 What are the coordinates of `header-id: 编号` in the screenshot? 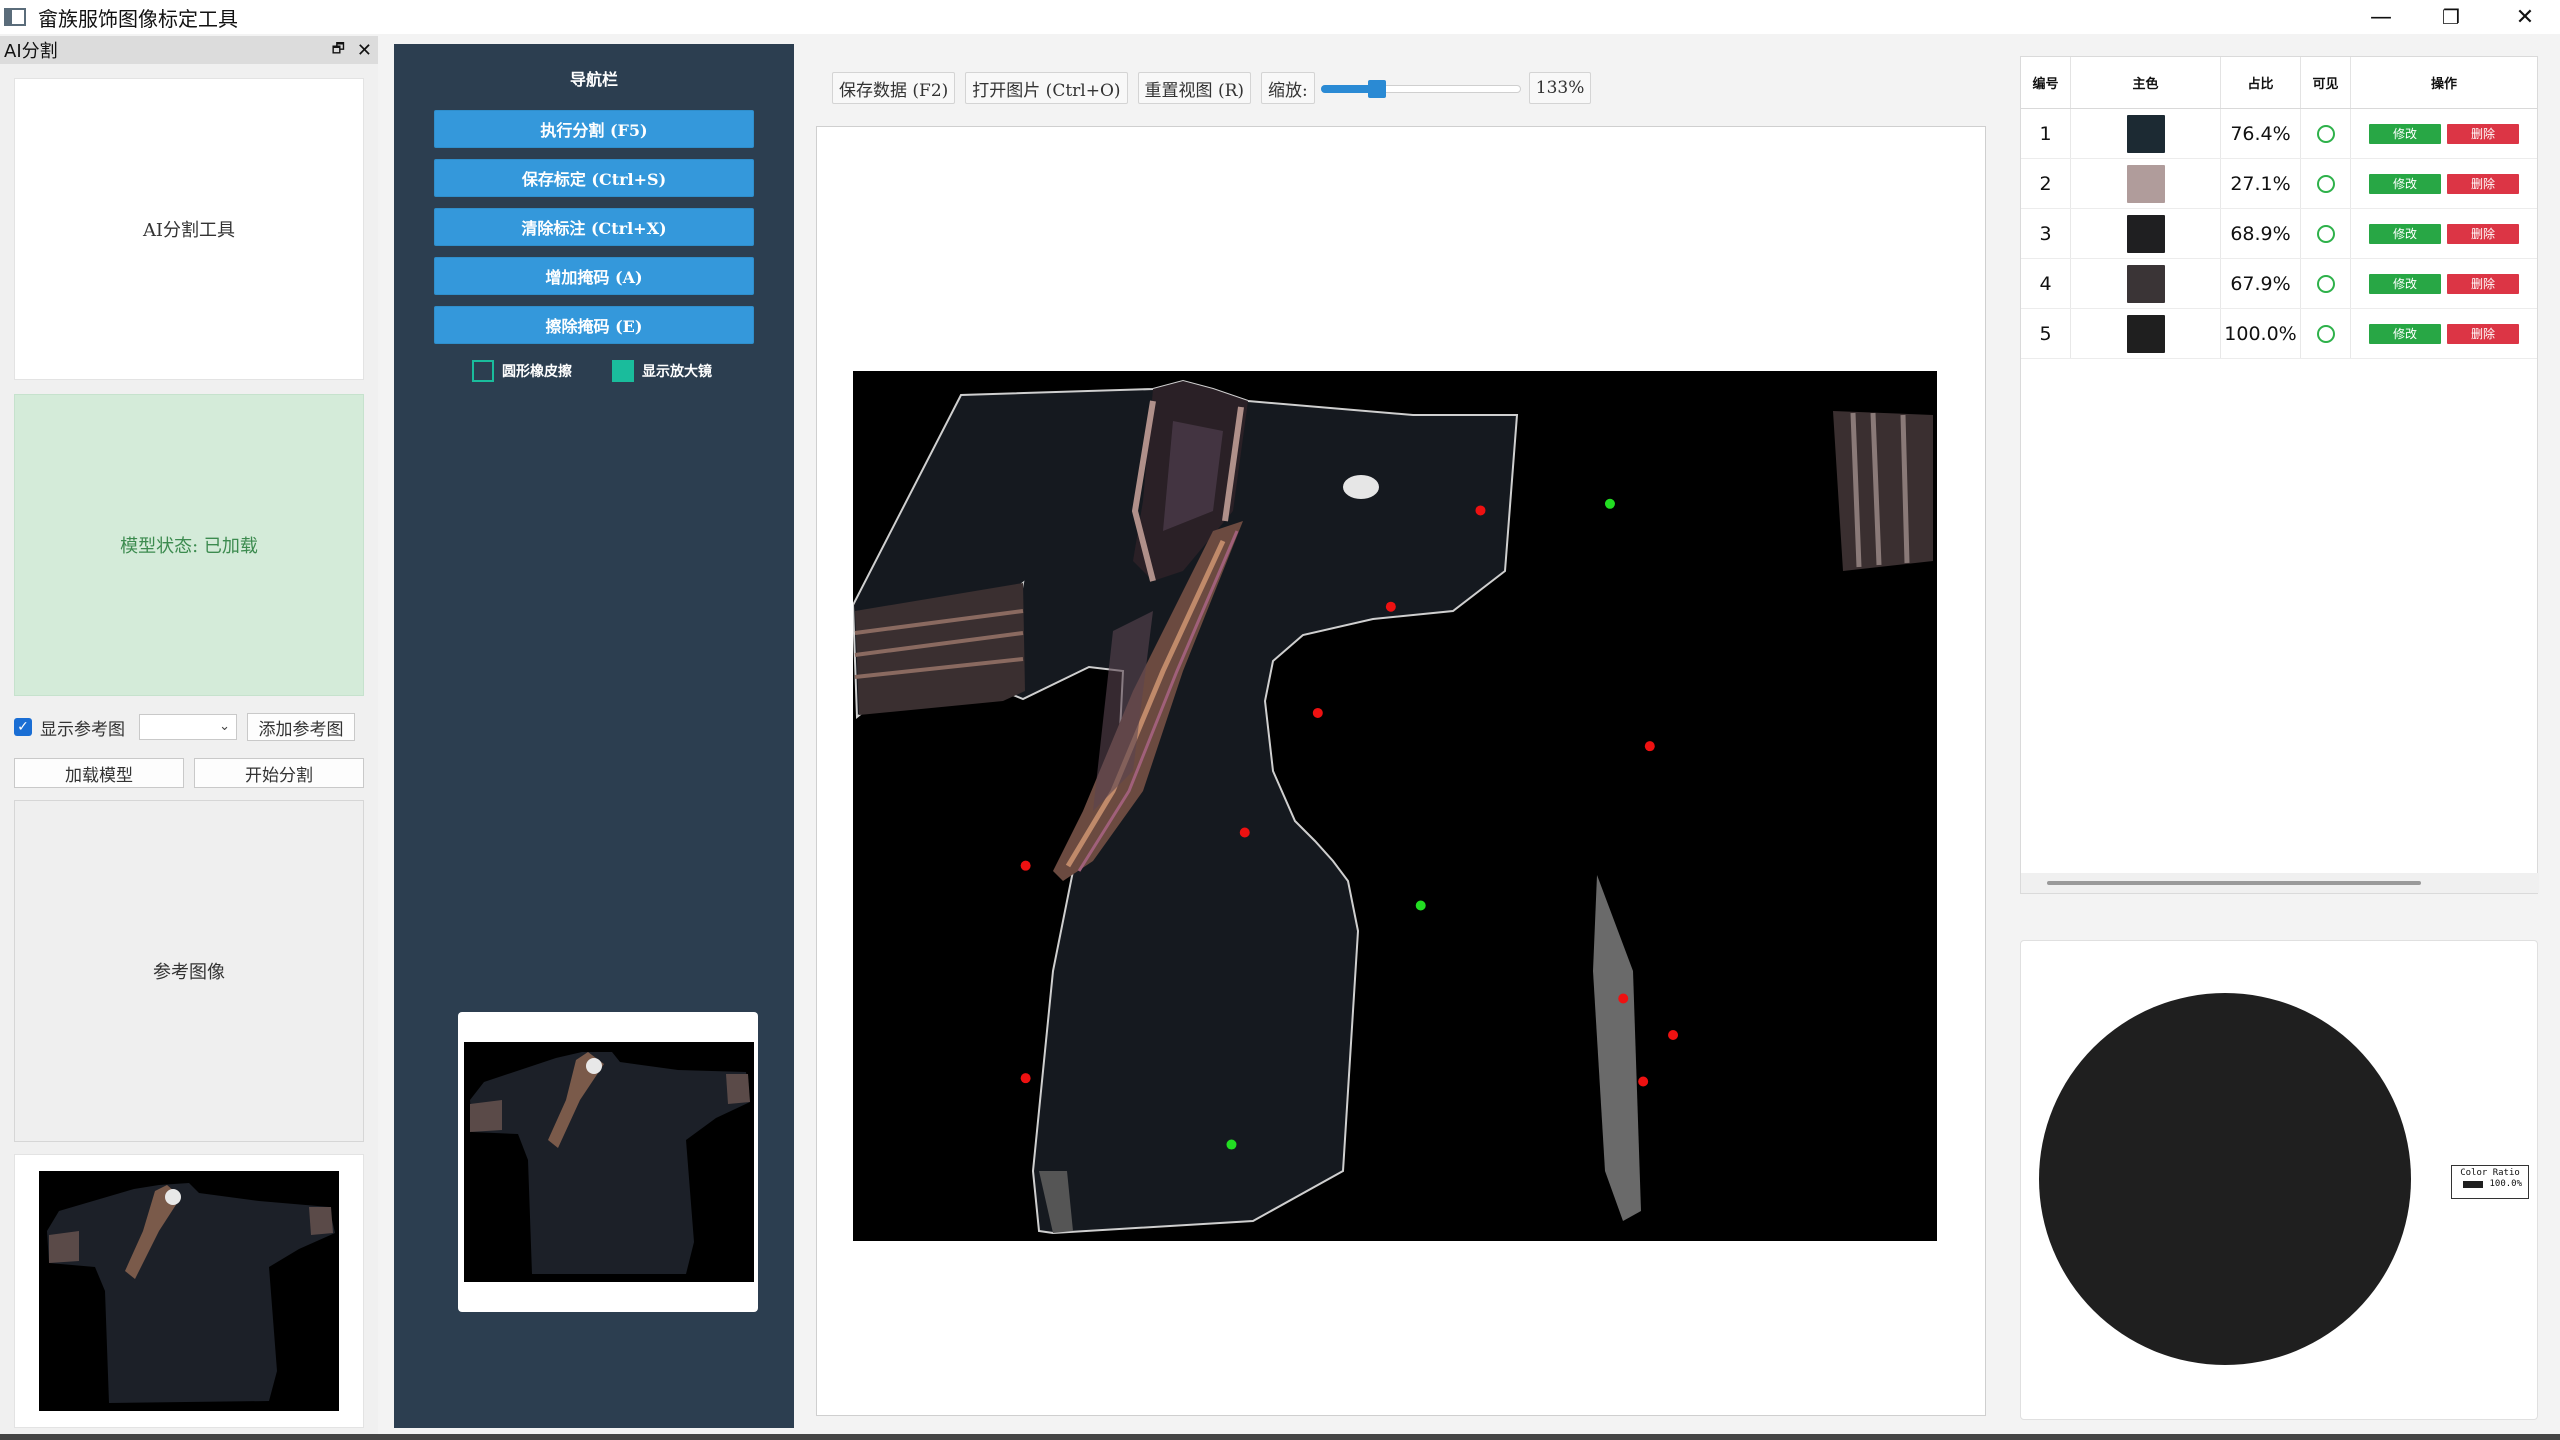 It's located at (2046, 82).